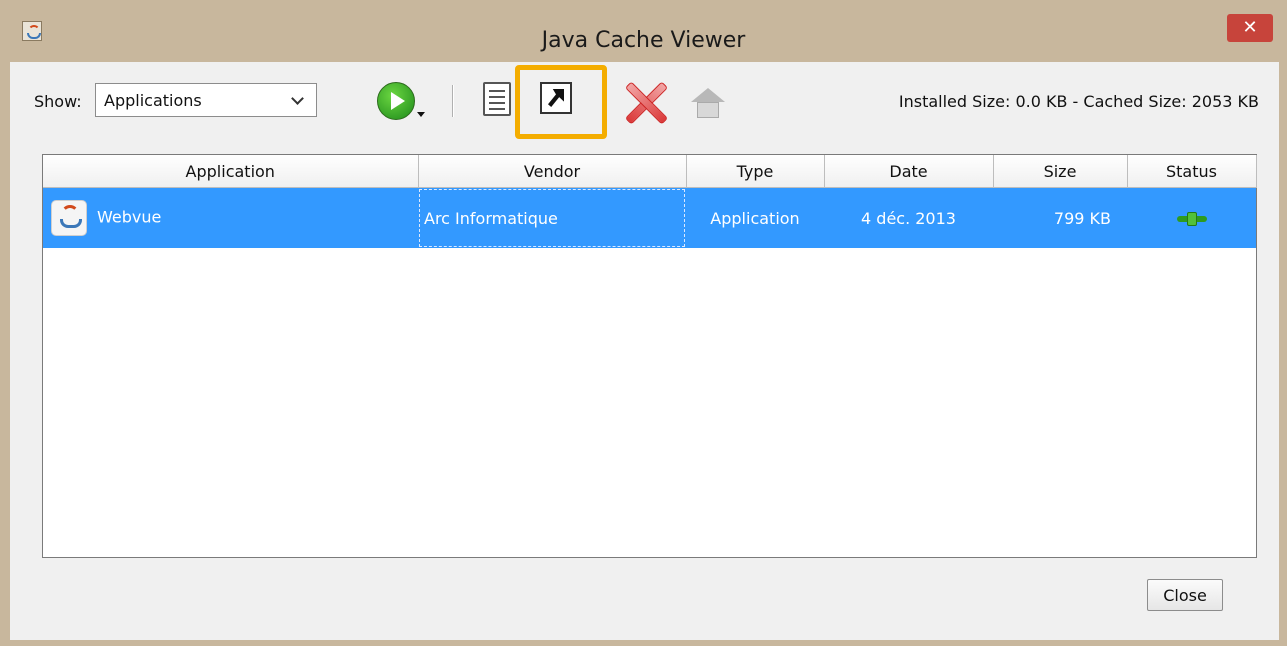 This screenshot has width=1287, height=646. What do you see at coordinates (908, 217) in the screenshot?
I see `cell-date: 4 déc. 2013` at bounding box center [908, 217].